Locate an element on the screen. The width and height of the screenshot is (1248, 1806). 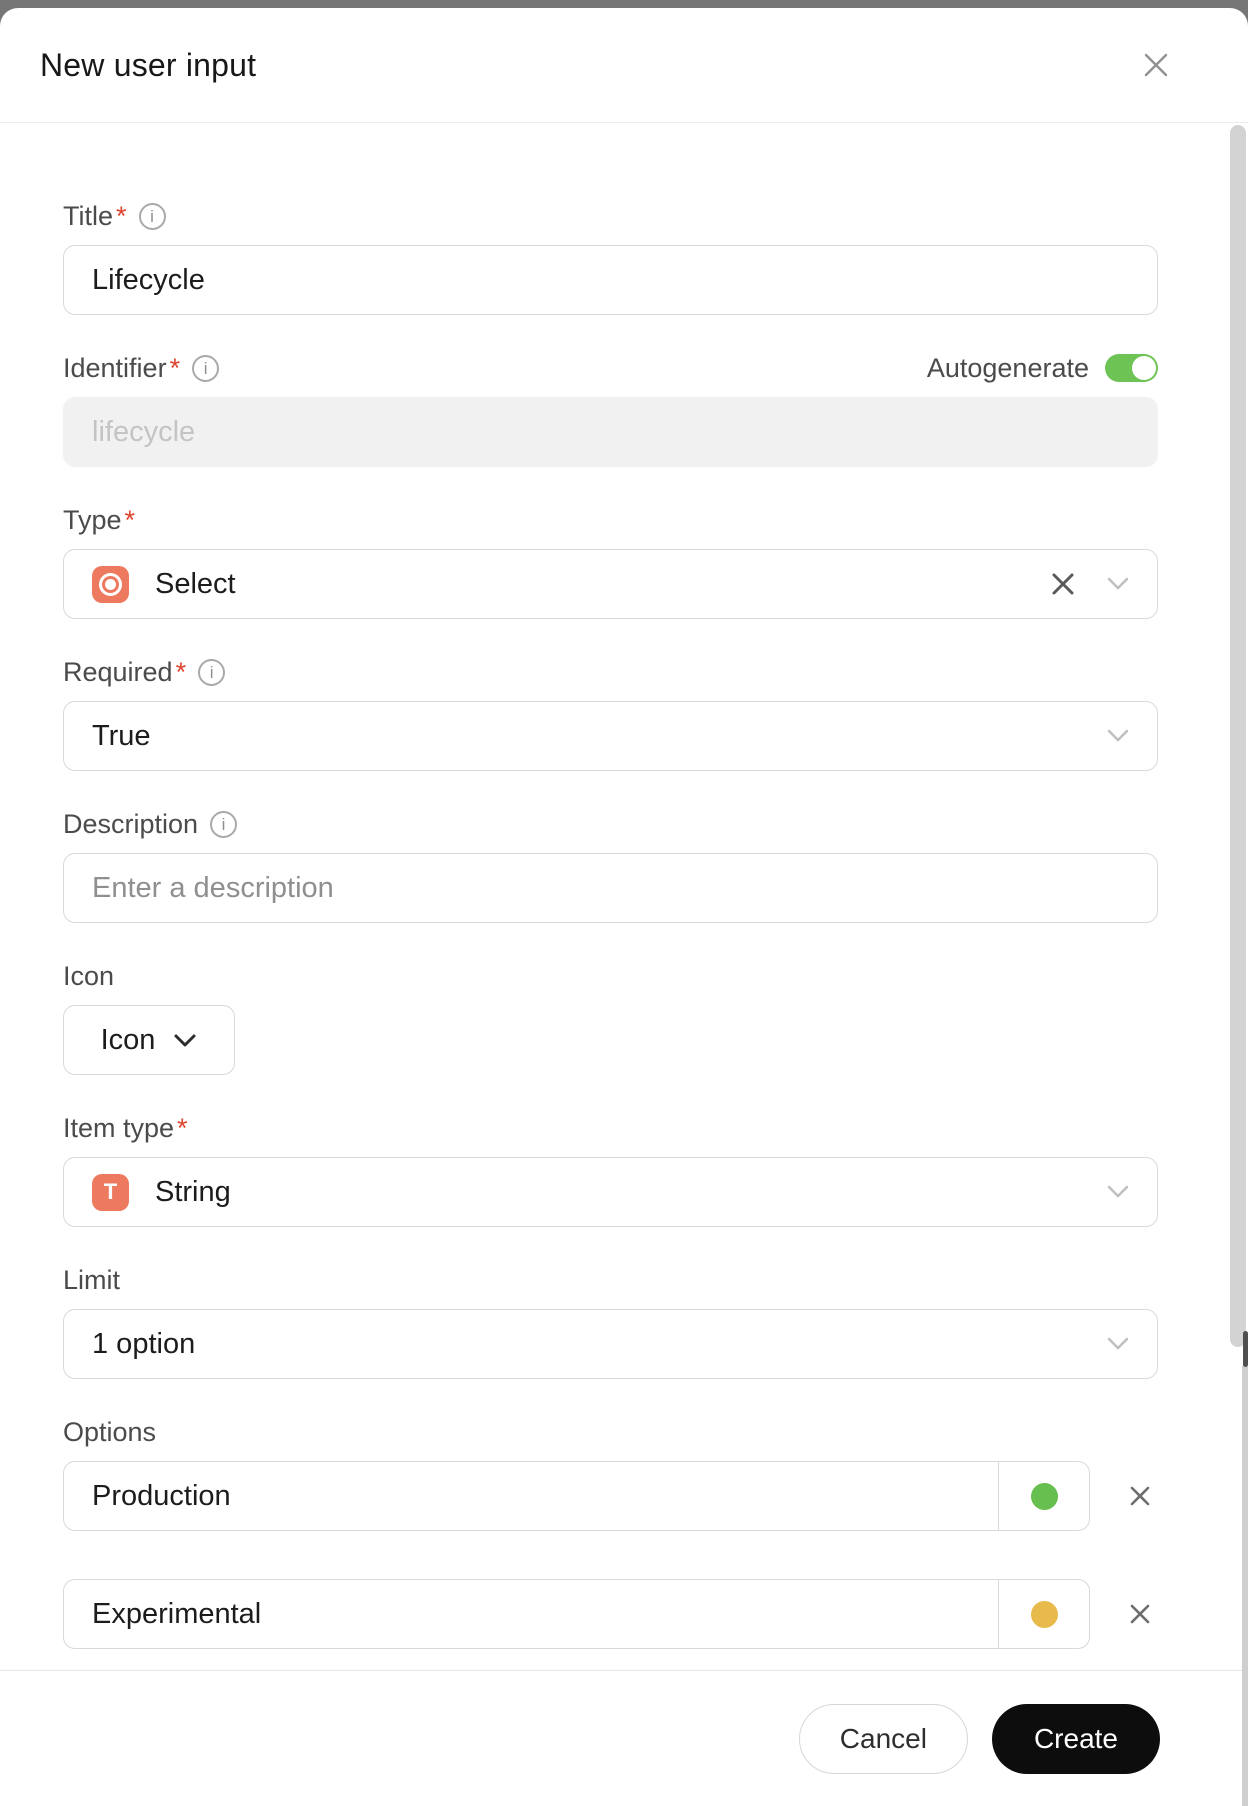
field-title: Title * i is located at coordinates (610, 257).